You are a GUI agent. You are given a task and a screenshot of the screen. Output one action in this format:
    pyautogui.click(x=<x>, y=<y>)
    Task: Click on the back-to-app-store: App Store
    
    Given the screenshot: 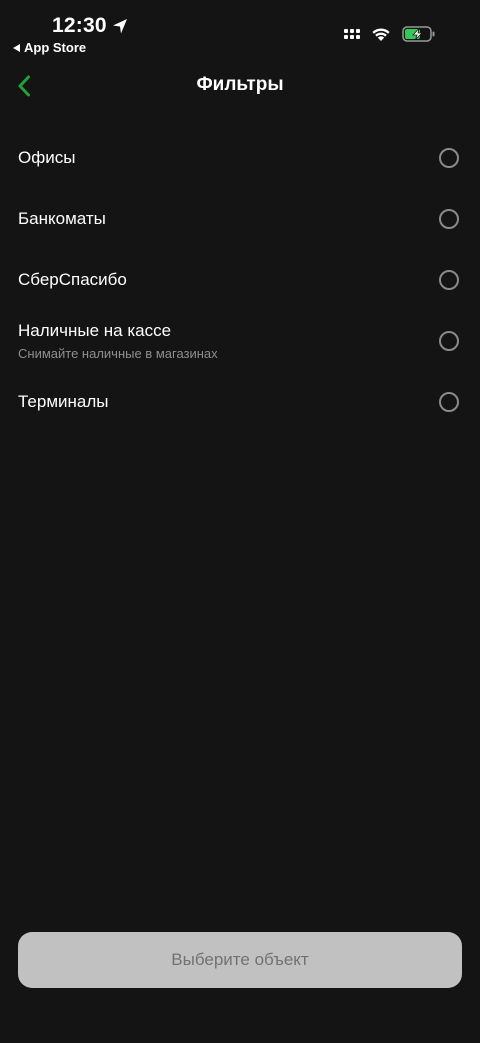 What is the action you would take?
    pyautogui.click(x=49, y=47)
    